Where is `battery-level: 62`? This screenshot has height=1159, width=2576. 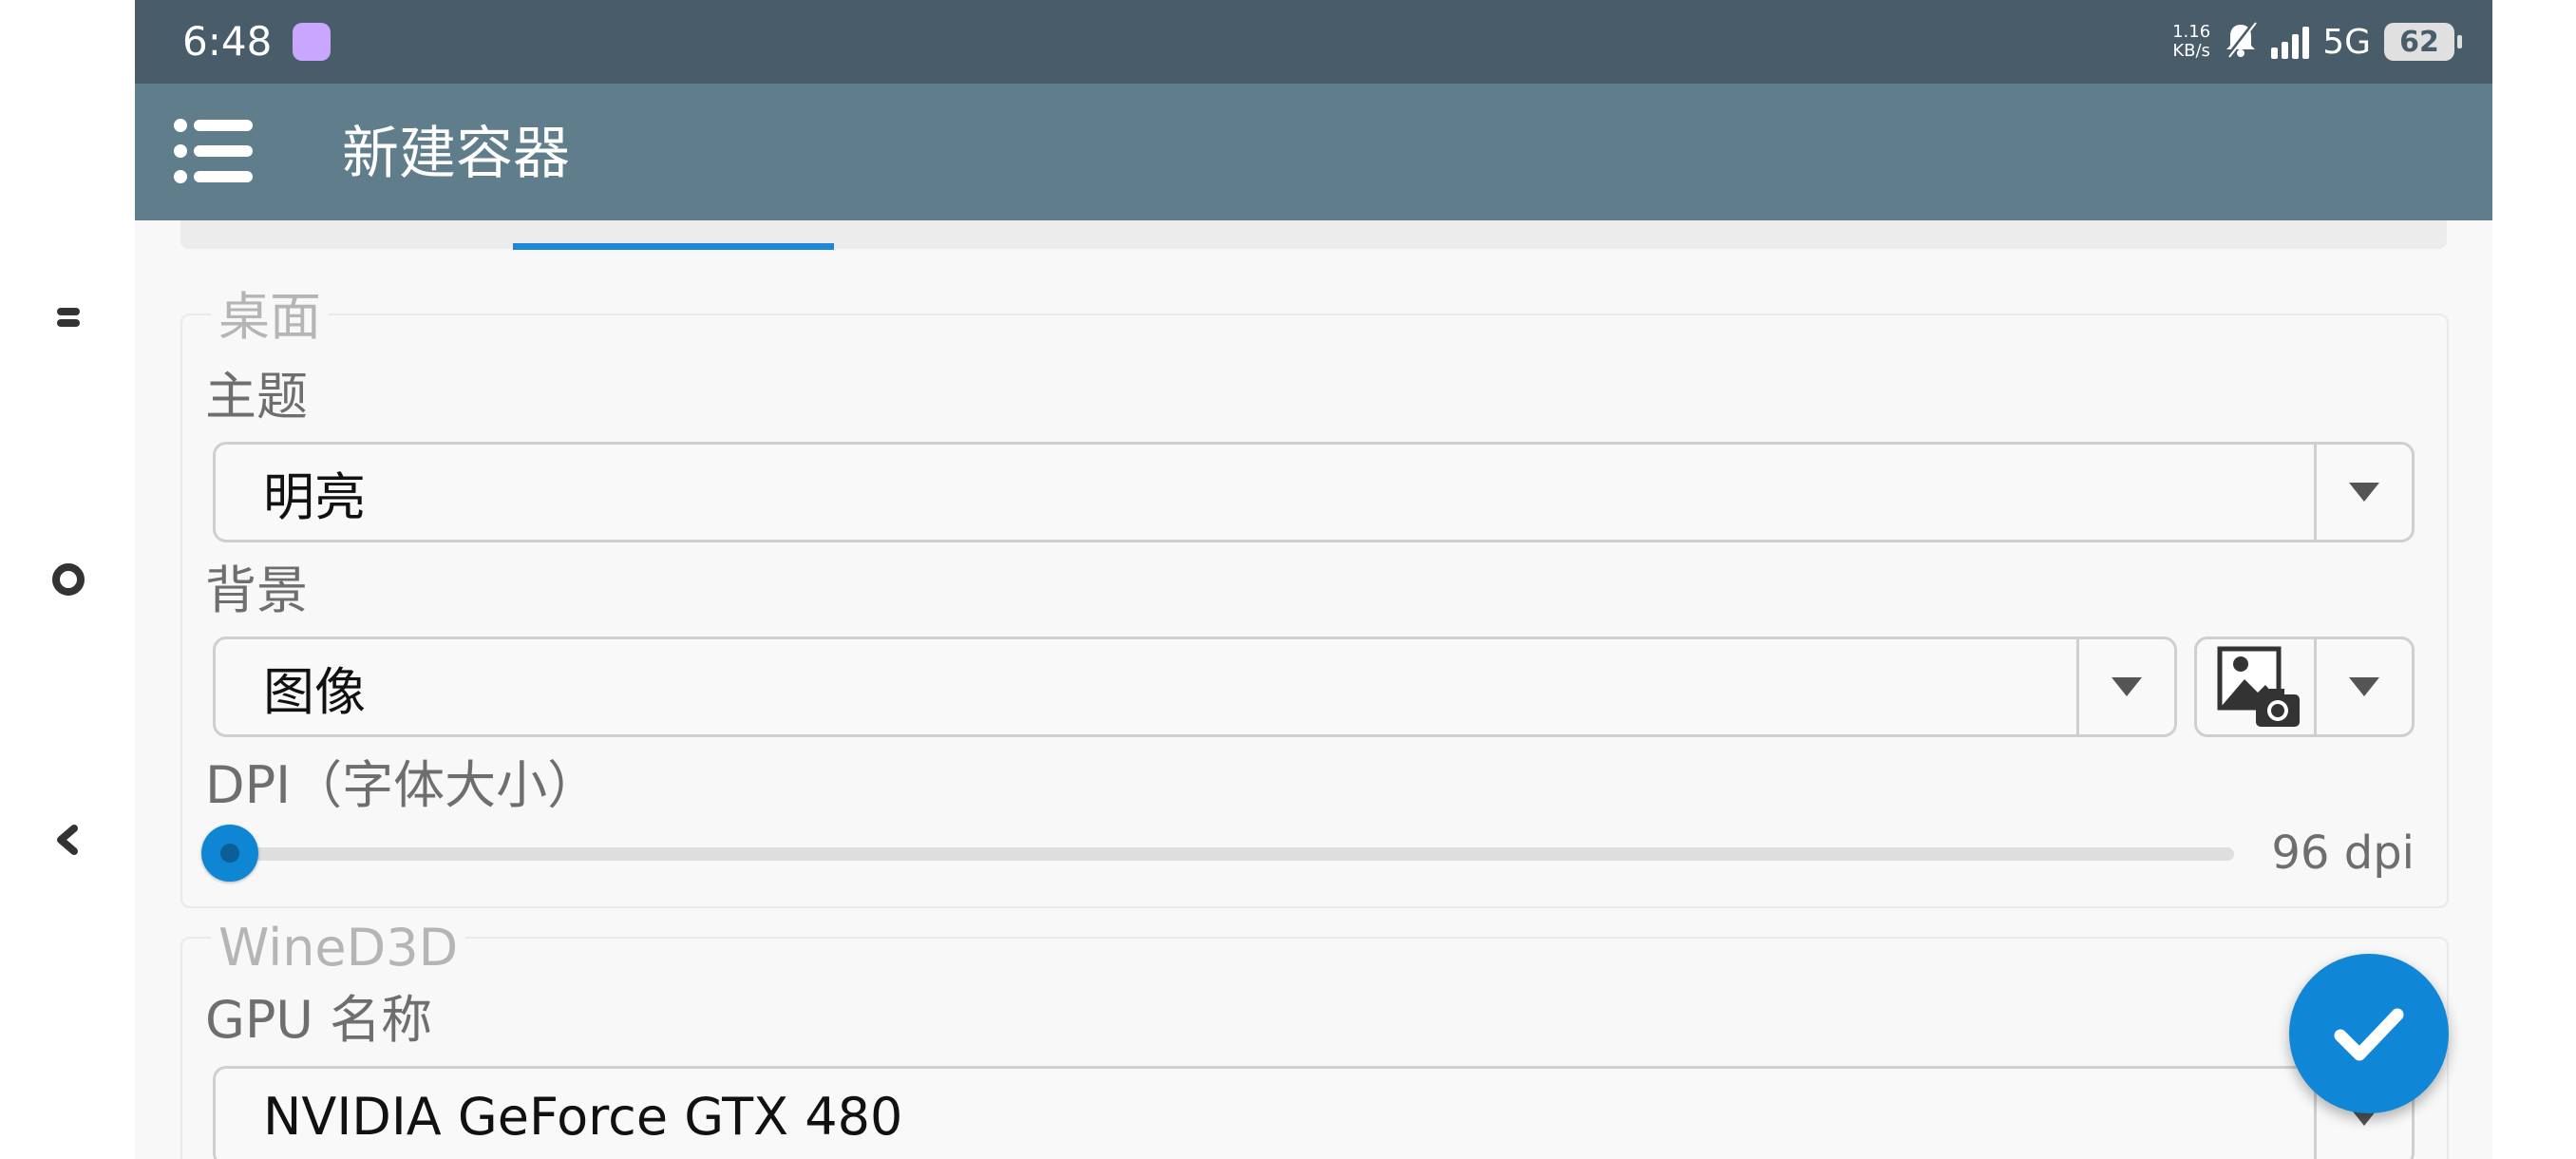 battery-level: 62 is located at coordinates (2419, 42).